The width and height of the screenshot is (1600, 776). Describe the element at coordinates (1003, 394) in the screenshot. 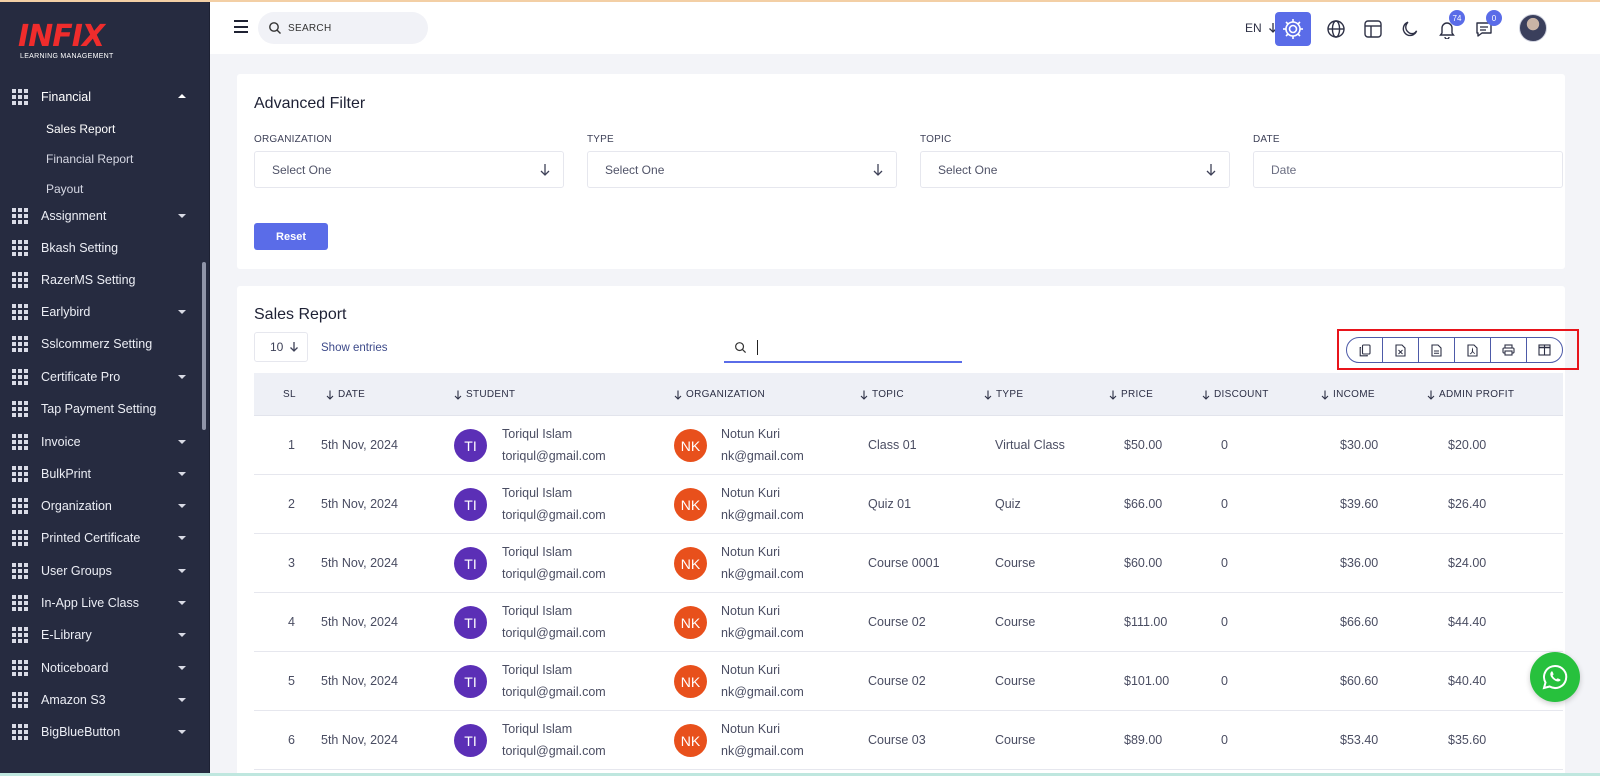

I see `column-header-type: TYPE` at that location.